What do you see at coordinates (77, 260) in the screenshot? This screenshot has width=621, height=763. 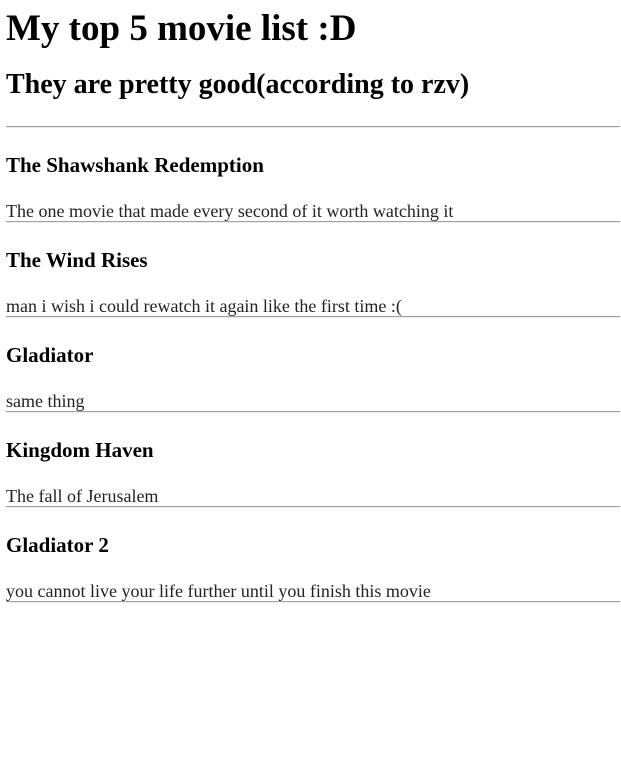 I see `movie-title: The Wind Rises` at bounding box center [77, 260].